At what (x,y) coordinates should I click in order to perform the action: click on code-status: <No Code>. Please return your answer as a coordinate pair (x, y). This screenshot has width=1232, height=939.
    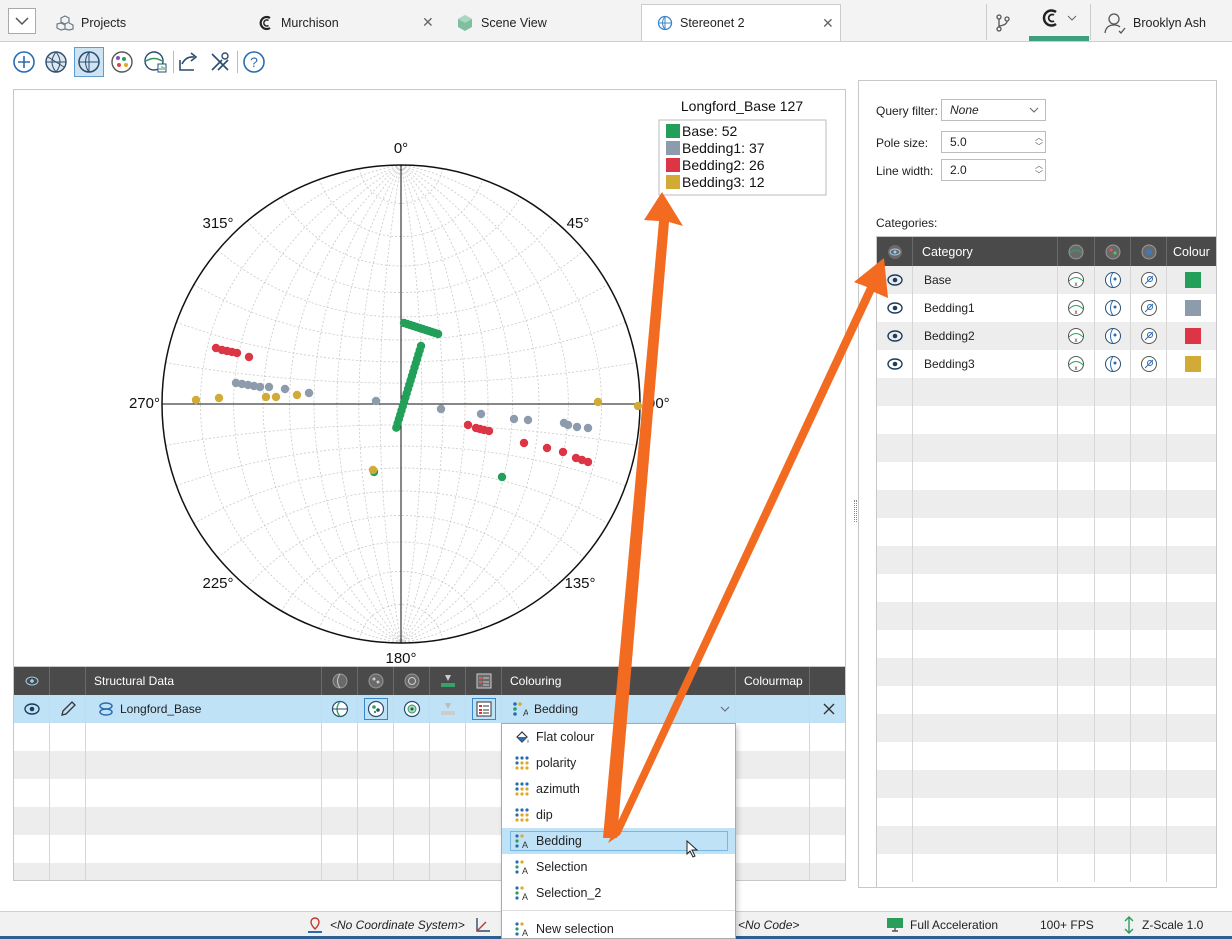
    Looking at the image, I should click on (768, 925).